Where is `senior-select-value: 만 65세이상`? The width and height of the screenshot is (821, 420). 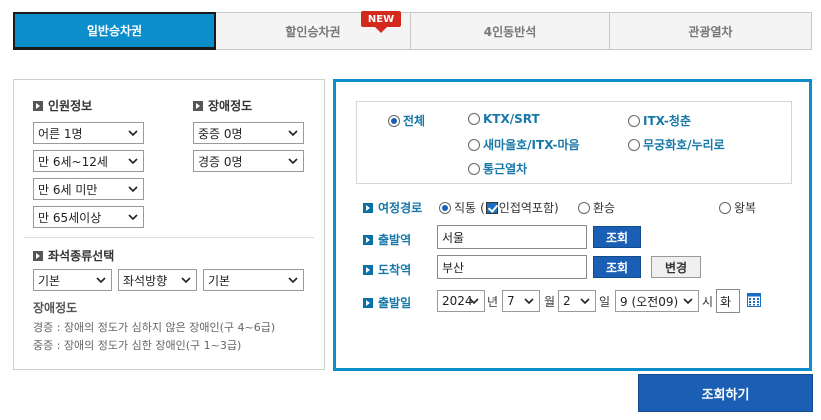 senior-select-value: 만 65세이상 is located at coordinates (70, 217).